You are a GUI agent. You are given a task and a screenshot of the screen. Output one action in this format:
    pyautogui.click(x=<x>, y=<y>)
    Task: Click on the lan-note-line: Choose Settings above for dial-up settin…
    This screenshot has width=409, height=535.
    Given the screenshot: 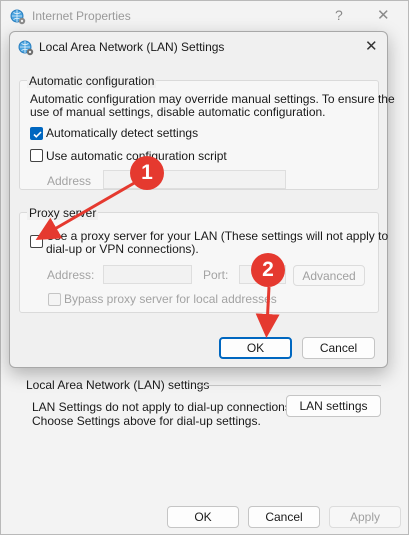 What is the action you would take?
    pyautogui.click(x=146, y=421)
    